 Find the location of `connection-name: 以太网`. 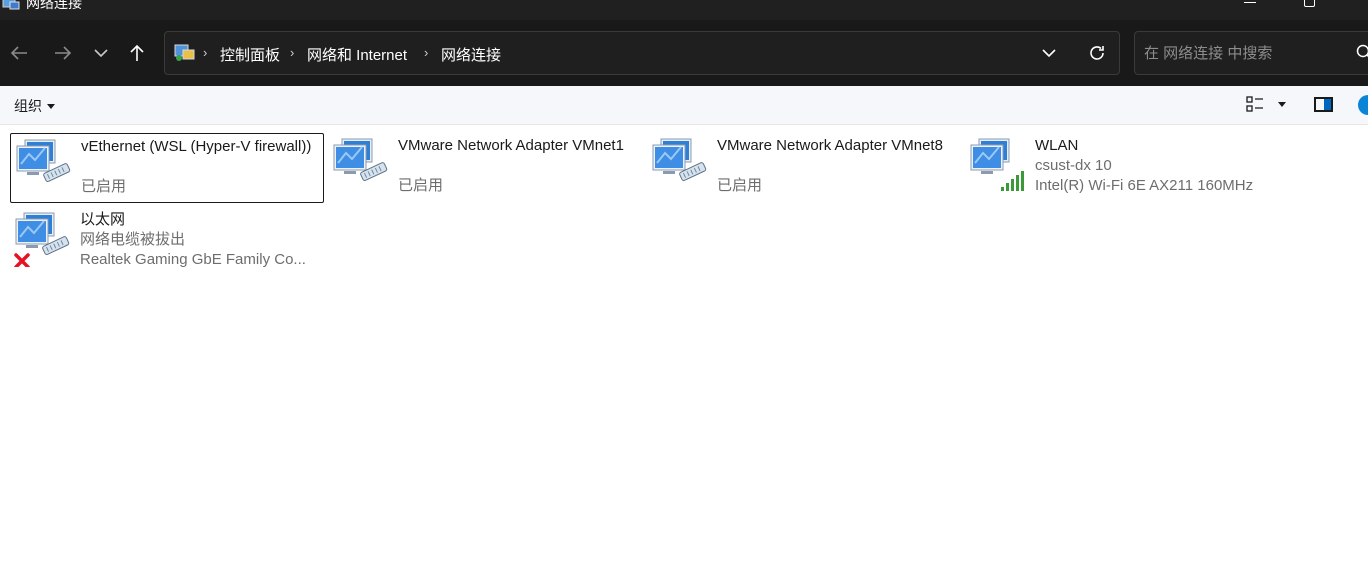

connection-name: 以太网 is located at coordinates (103, 219).